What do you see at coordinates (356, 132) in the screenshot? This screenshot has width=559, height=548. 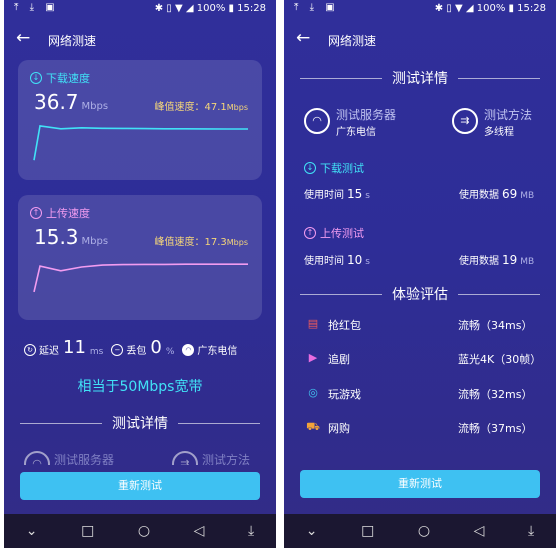 I see `server-value: 广东电信` at bounding box center [356, 132].